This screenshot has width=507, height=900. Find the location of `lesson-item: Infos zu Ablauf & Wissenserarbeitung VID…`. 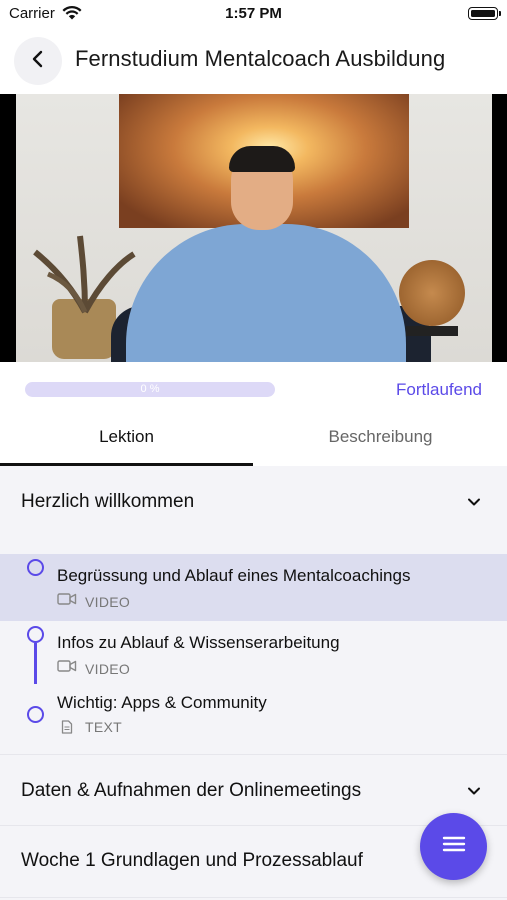

lesson-item: Infos zu Ablauf & Wissenserarbeitung VID… is located at coordinates (253, 654).